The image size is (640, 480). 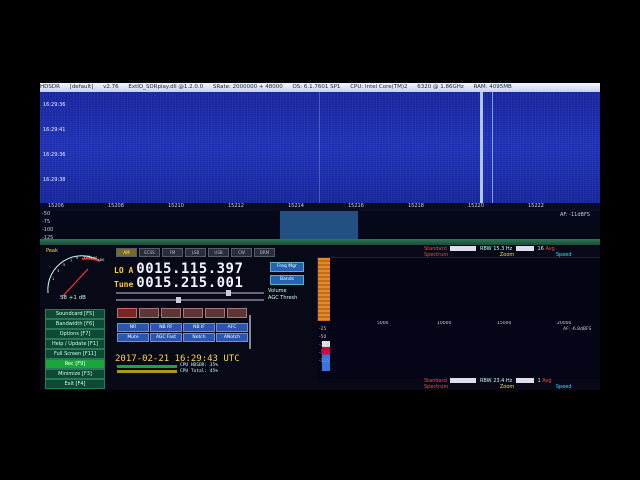 What do you see at coordinates (296, 206) in the screenshot?
I see `freq-tick: 15214` at bounding box center [296, 206].